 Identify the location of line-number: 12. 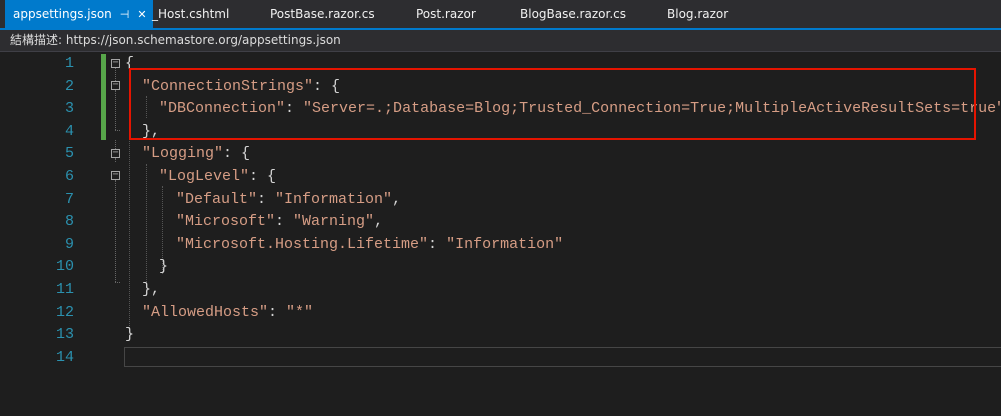
(64, 312).